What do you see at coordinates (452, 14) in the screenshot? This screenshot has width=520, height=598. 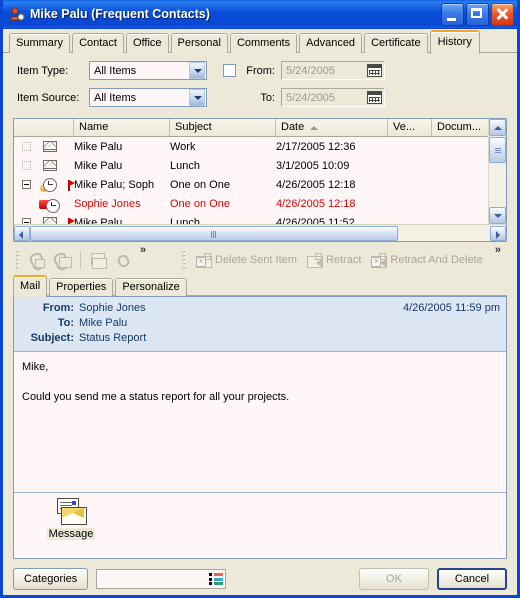 I see `minimize-button` at bounding box center [452, 14].